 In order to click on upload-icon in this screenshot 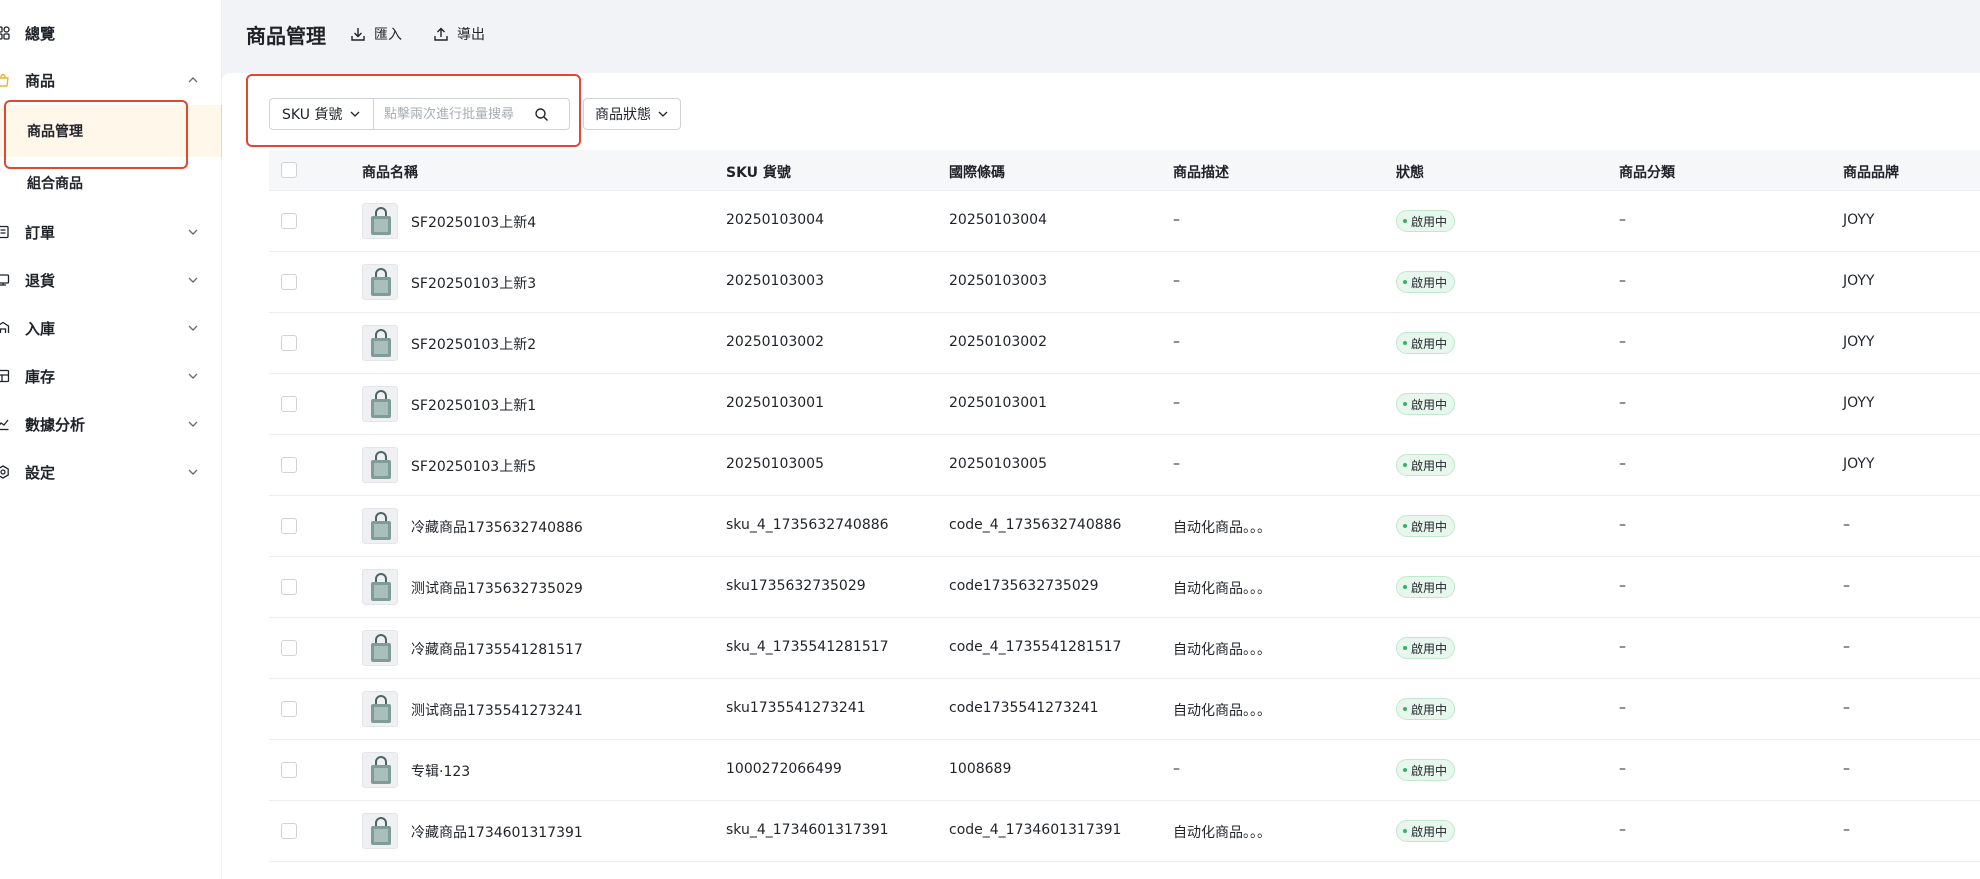, I will do `click(441, 34)`.